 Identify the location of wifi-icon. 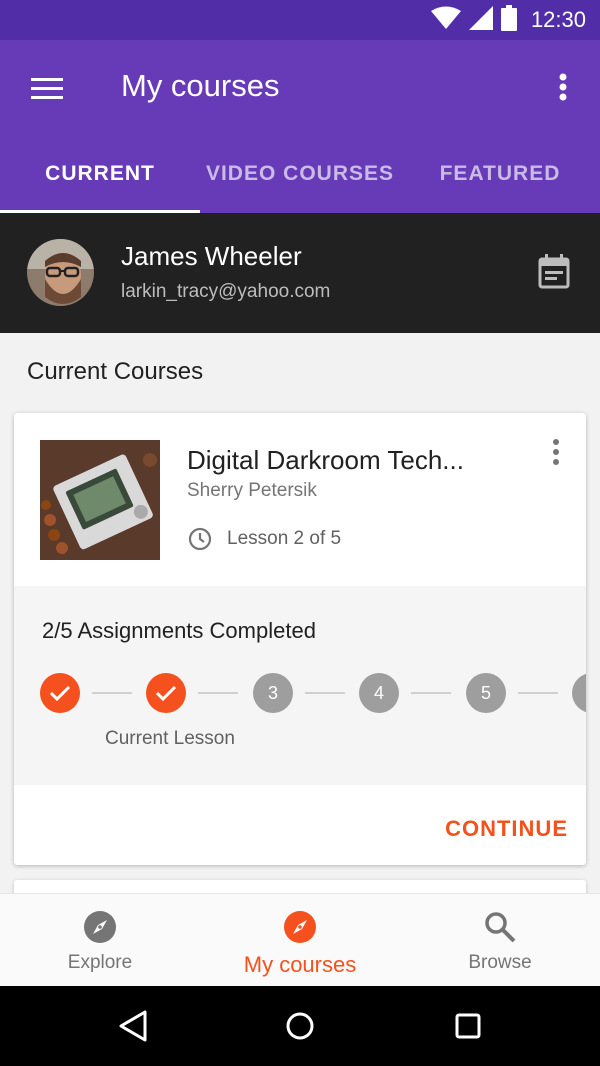
(445, 20).